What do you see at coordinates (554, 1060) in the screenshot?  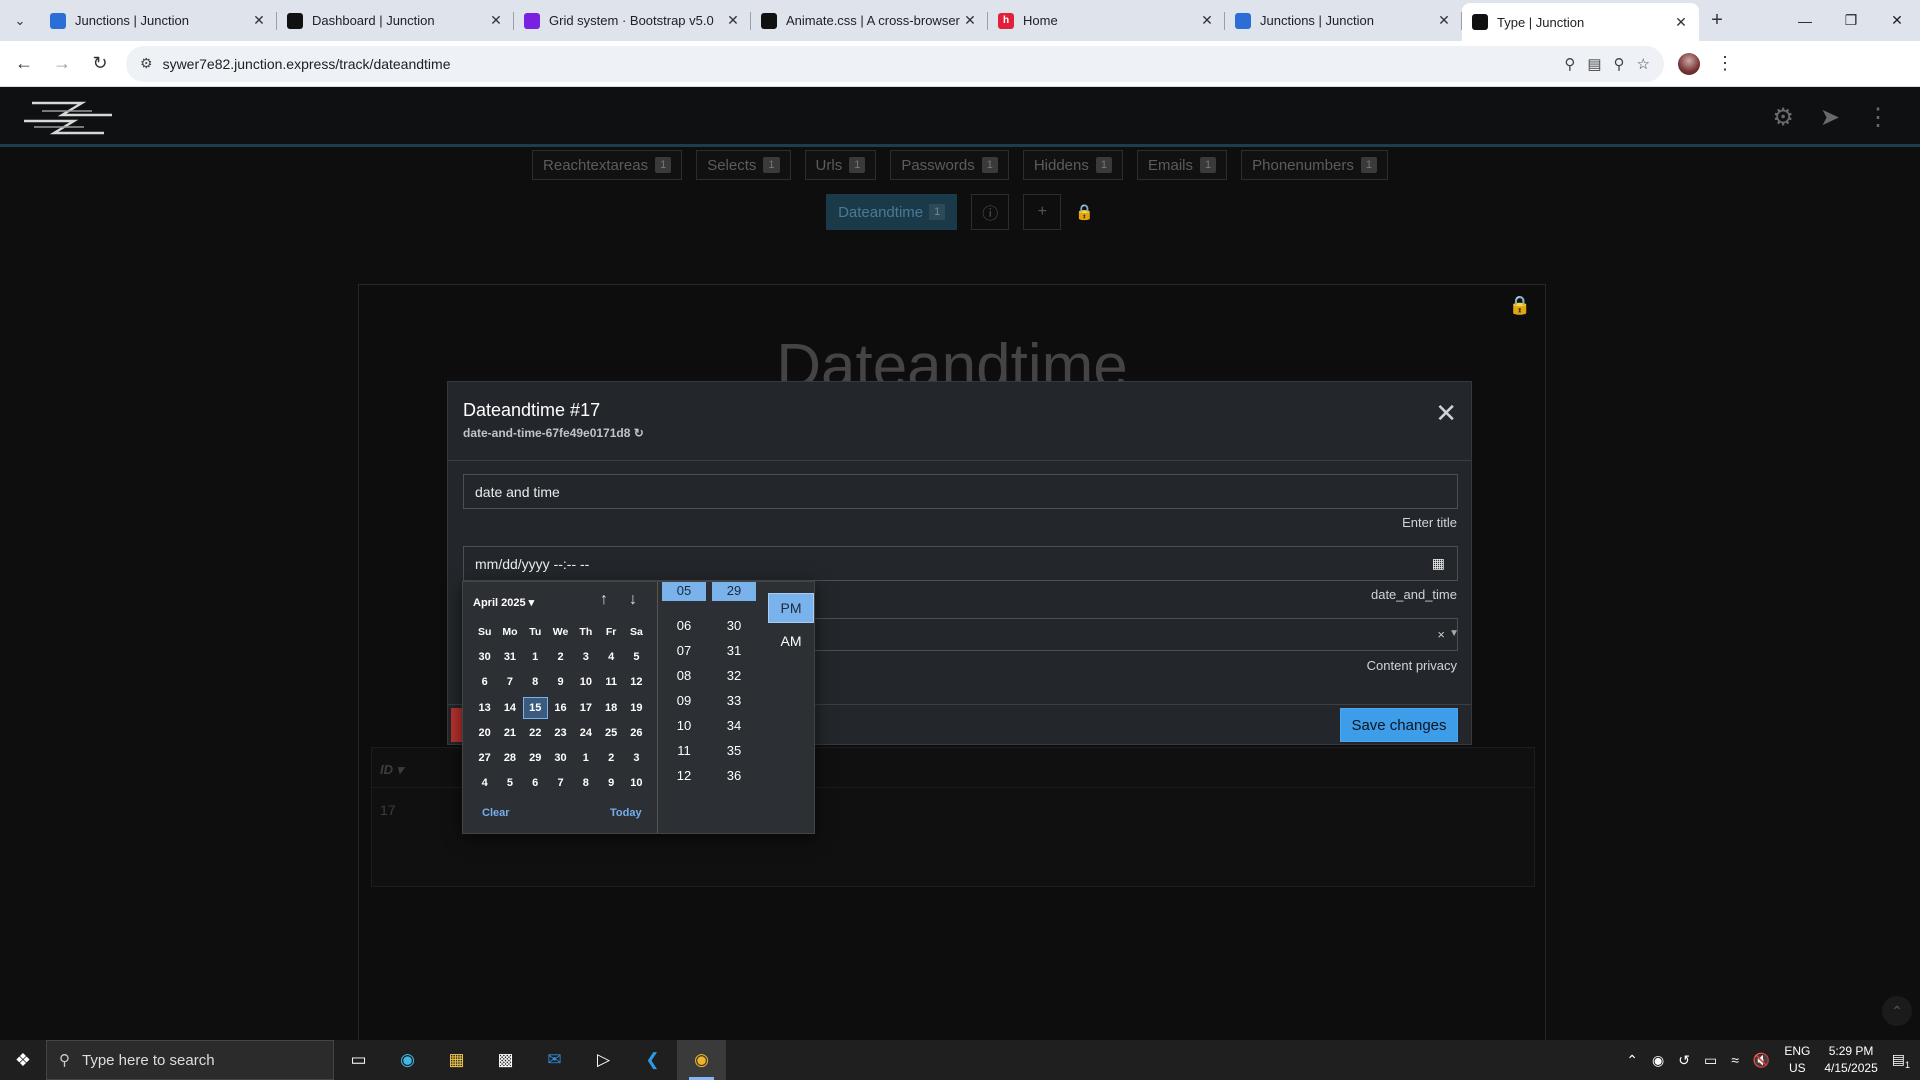 I see `outlook-icon: ✉` at bounding box center [554, 1060].